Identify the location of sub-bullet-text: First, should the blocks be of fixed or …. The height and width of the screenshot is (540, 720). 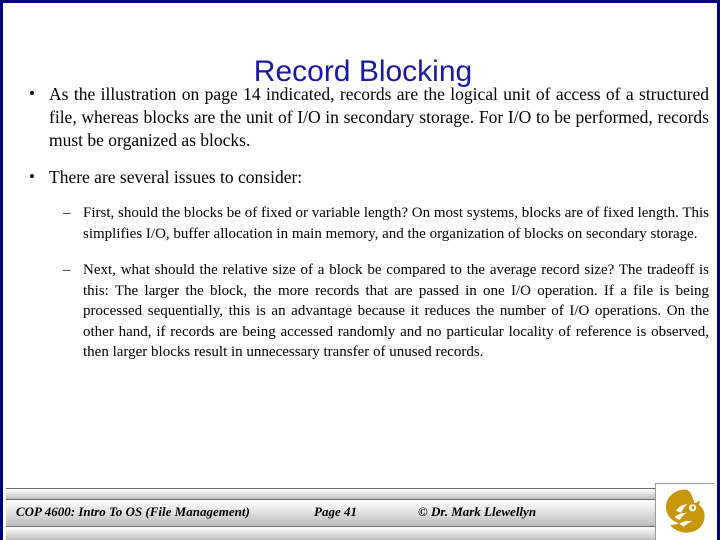
(396, 223).